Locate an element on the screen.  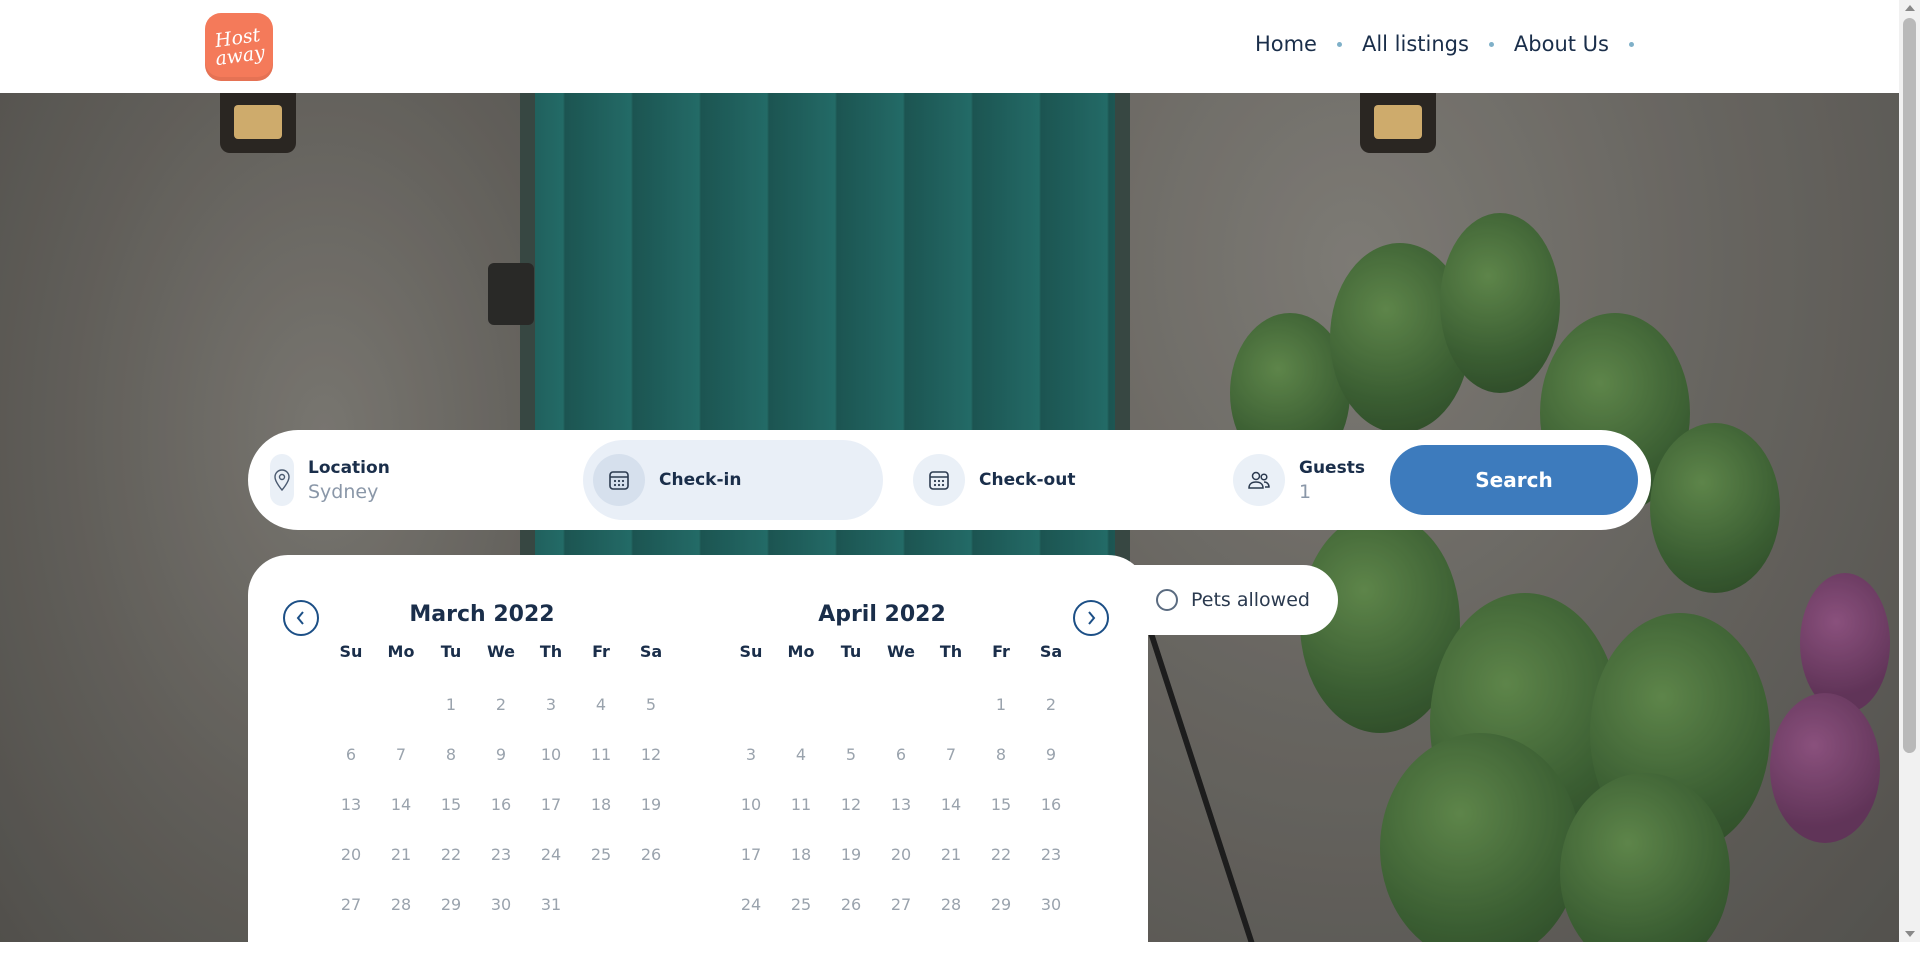
logo-text: Host away is located at coordinates (240, 47).